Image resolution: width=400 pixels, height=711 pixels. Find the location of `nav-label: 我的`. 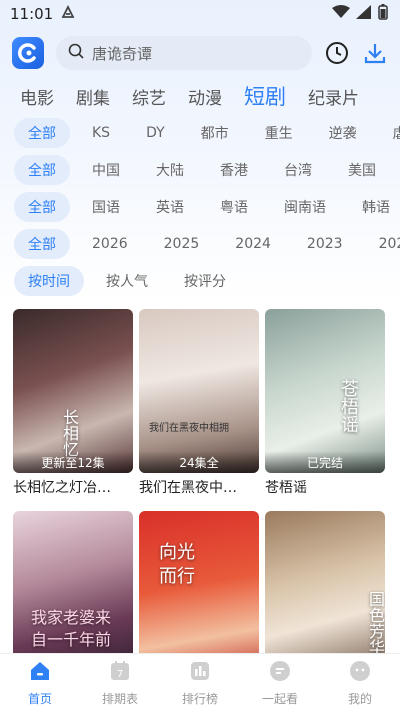

nav-label: 我的 is located at coordinates (359, 698).